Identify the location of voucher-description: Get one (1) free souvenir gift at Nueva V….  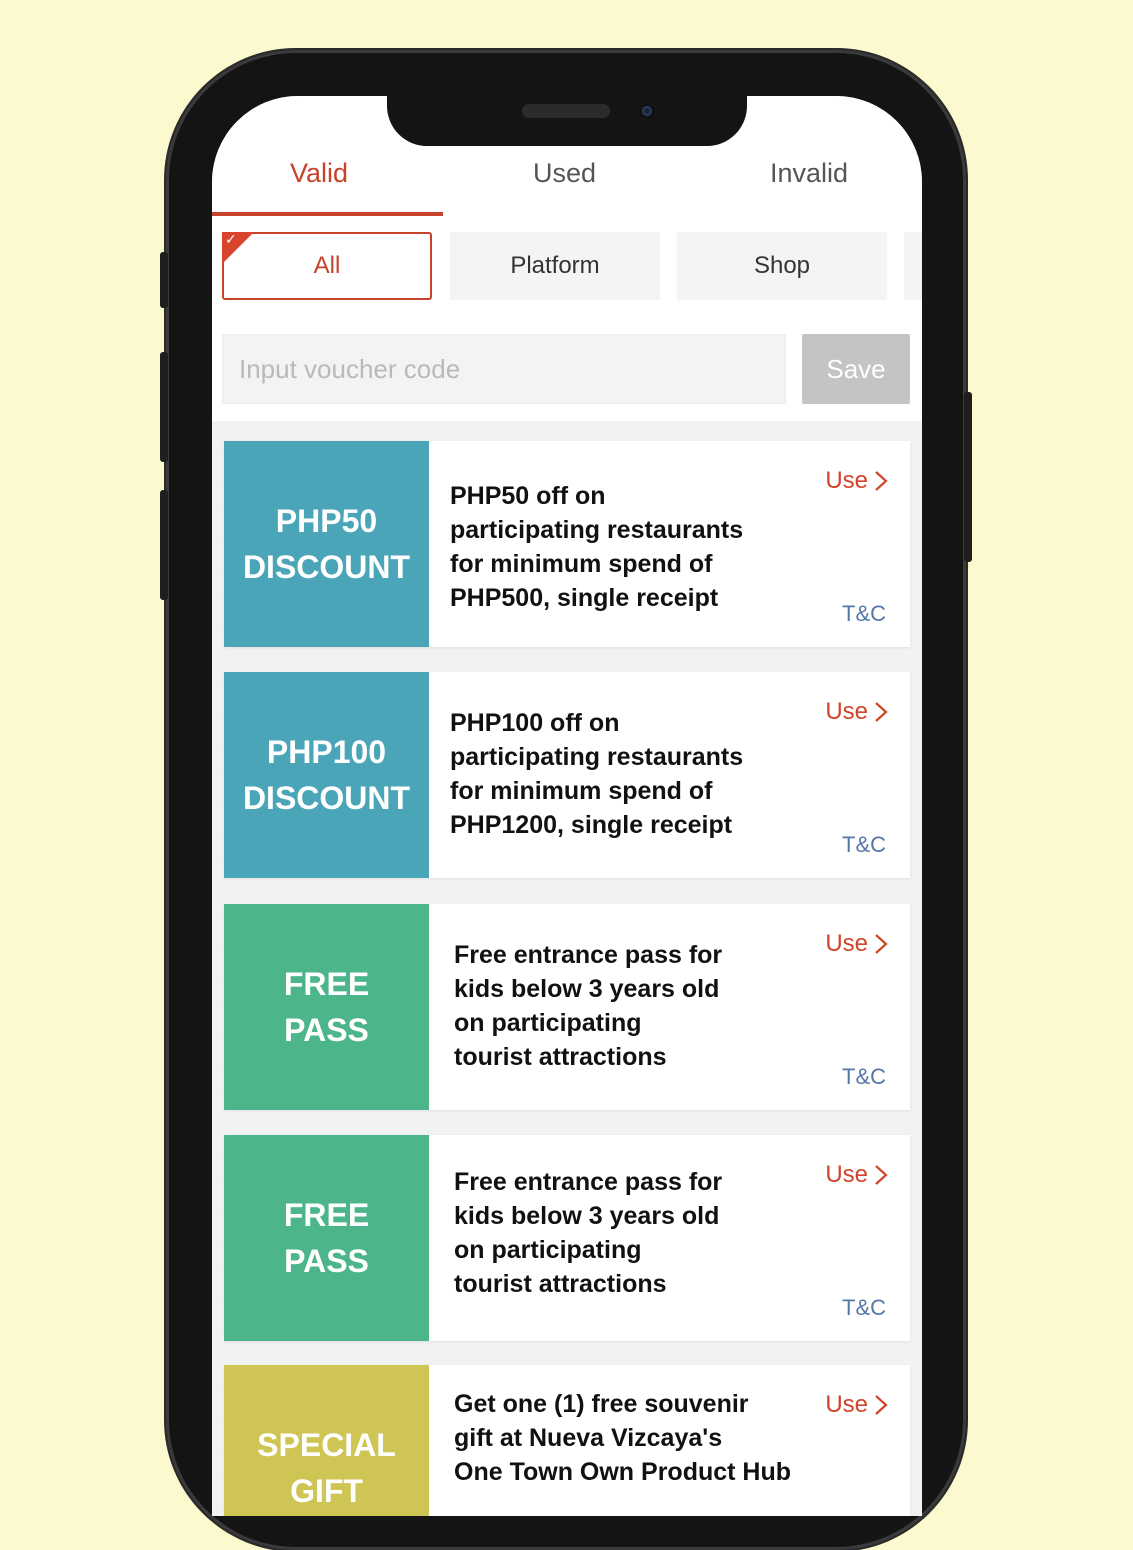
(623, 1438).